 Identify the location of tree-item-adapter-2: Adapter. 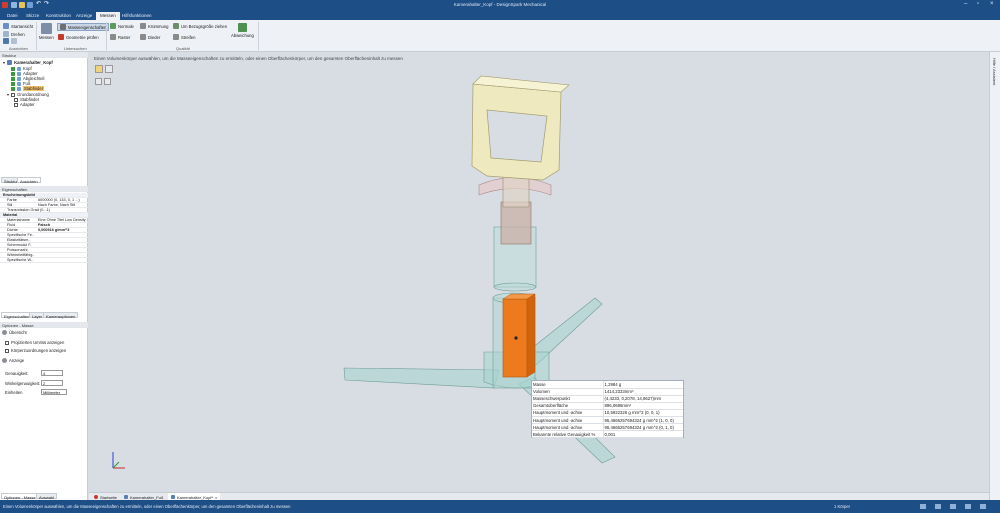
(24, 104).